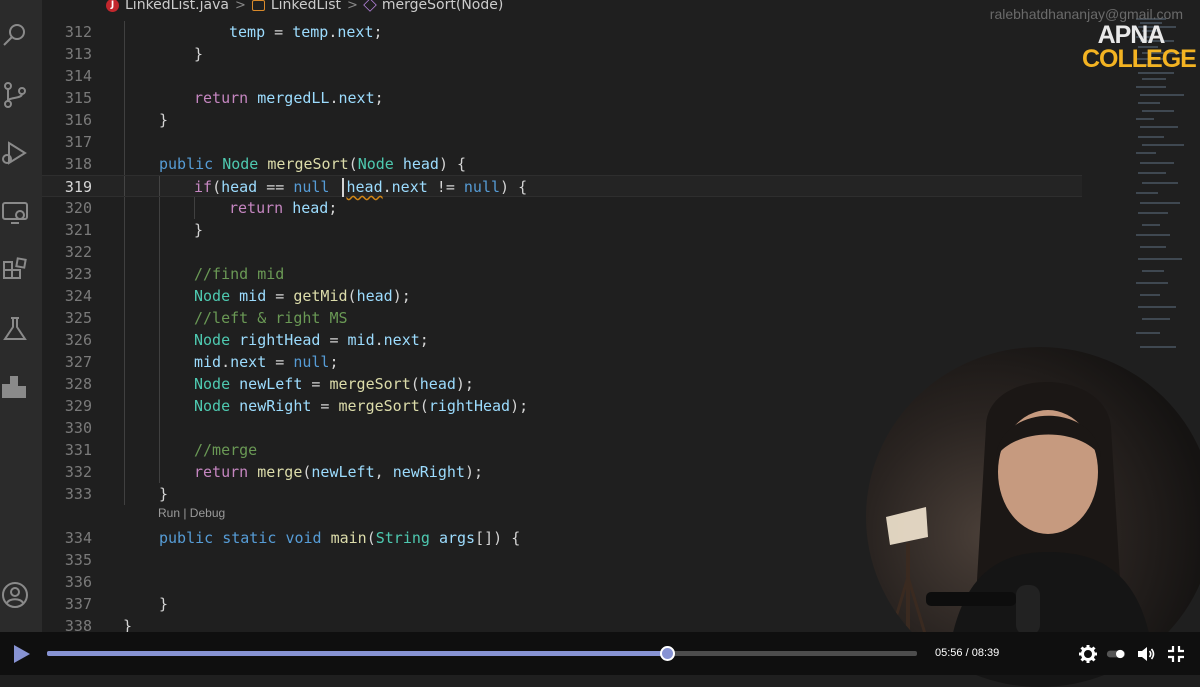  I want to click on code-token: ,, so click(383, 472).